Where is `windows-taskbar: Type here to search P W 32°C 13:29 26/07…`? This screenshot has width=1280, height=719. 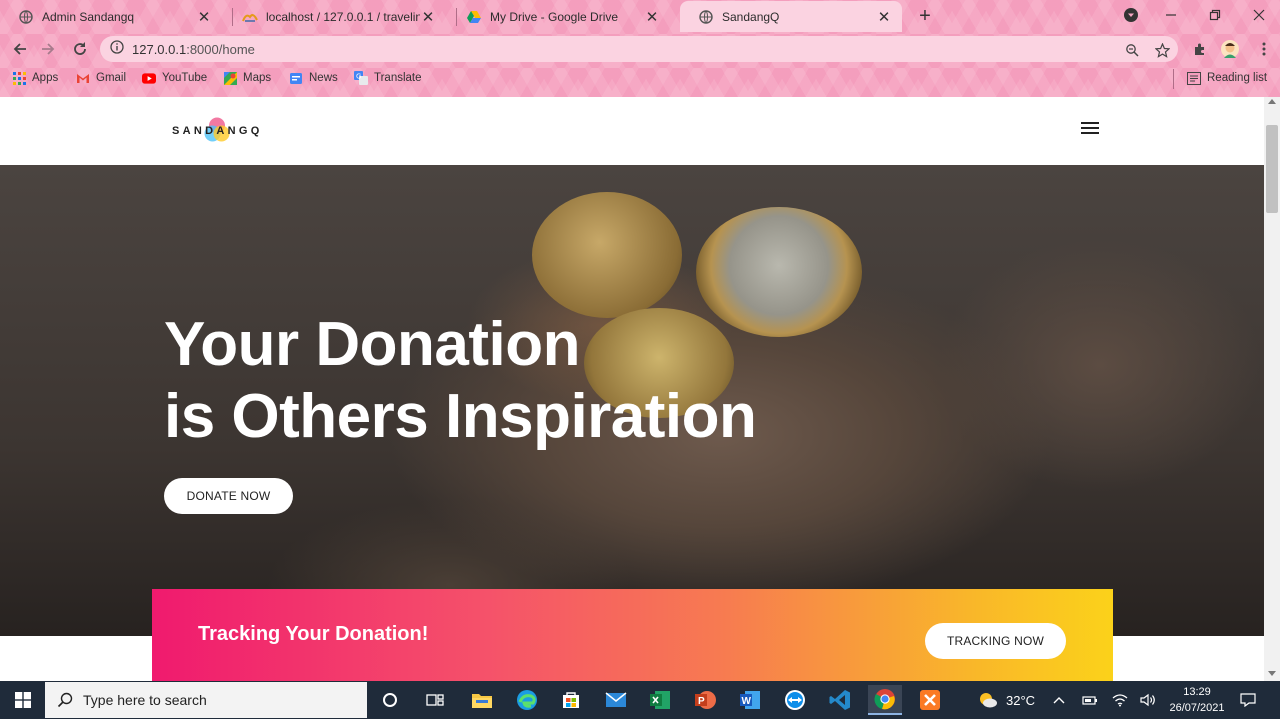 windows-taskbar: Type here to search P W 32°C 13:29 26/07… is located at coordinates (640, 700).